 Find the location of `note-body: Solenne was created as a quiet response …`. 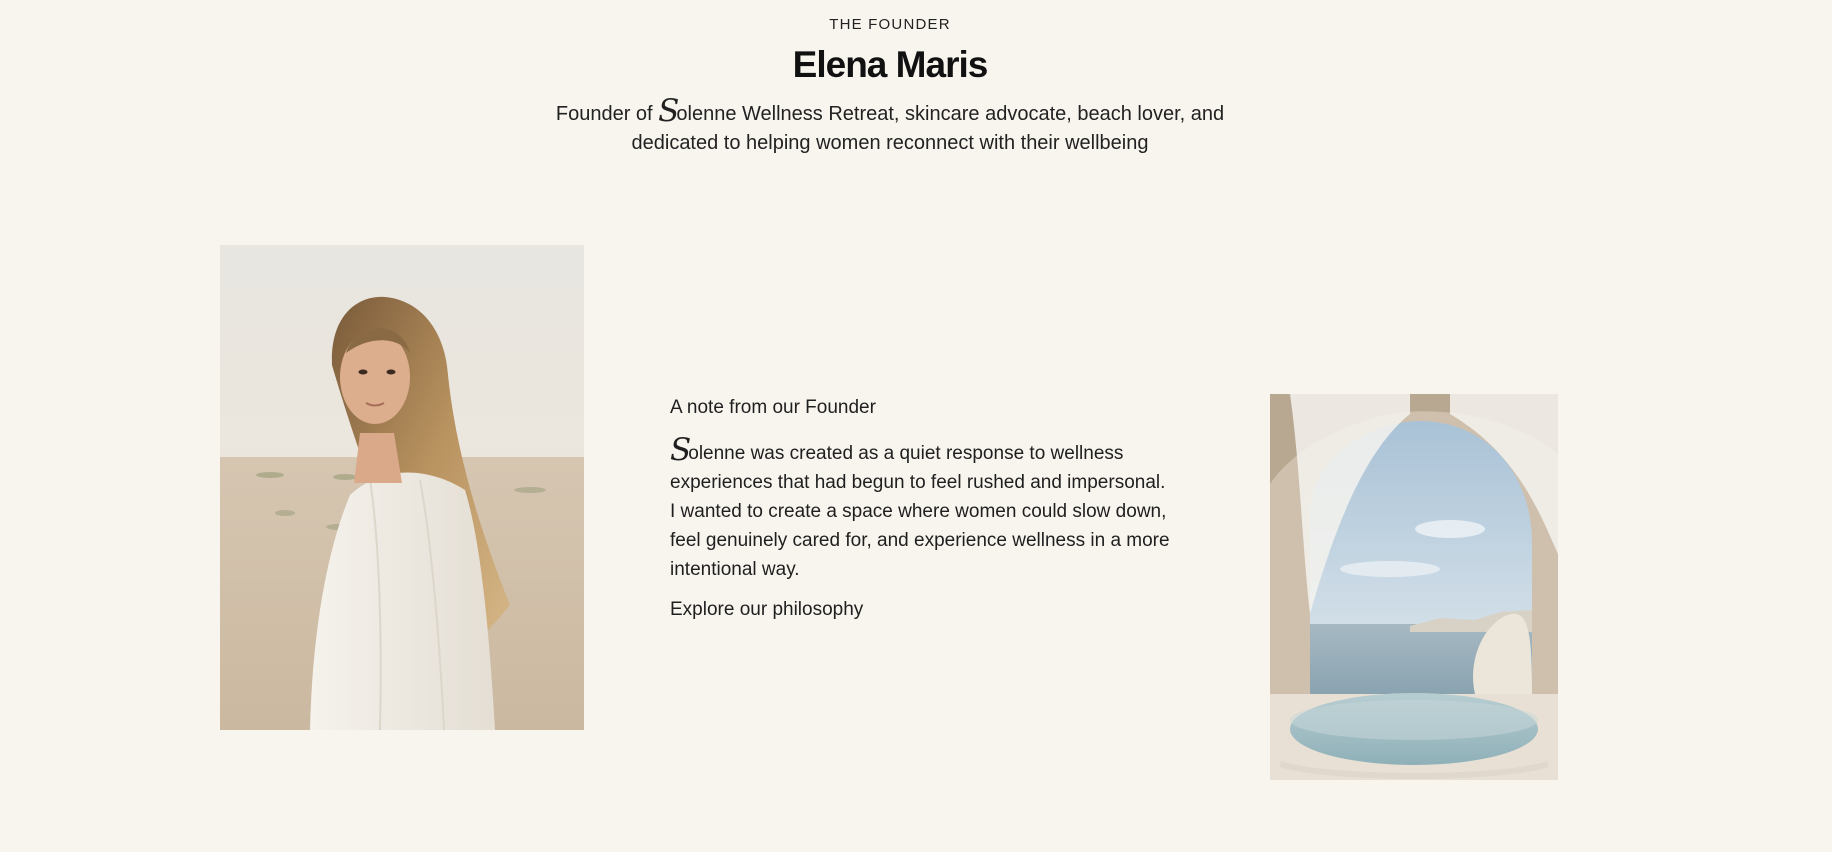

note-body: Solenne was created as a quiet response … is located at coordinates (920, 509).